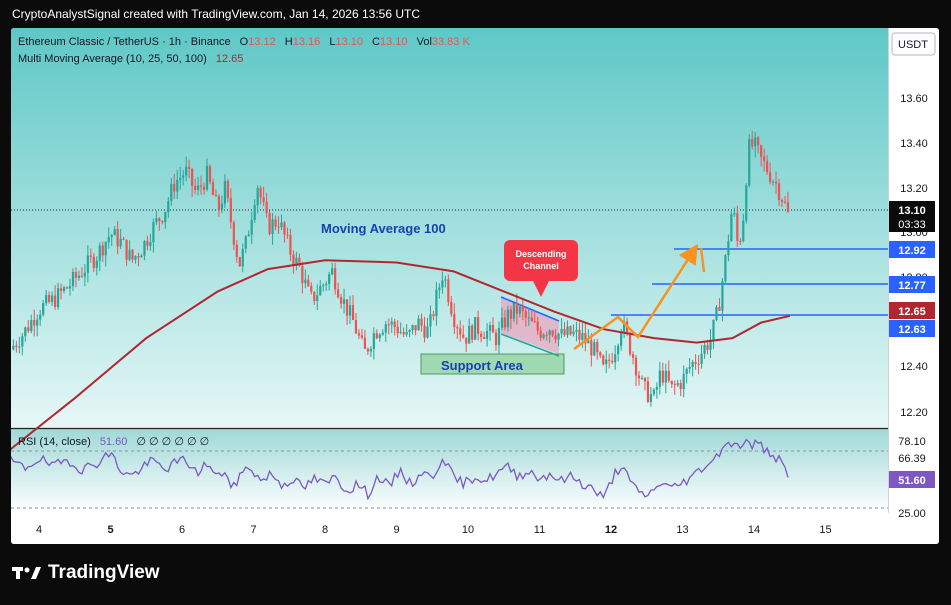  Describe the element at coordinates (913, 44) in the screenshot. I see `currency-button: USDT` at that location.